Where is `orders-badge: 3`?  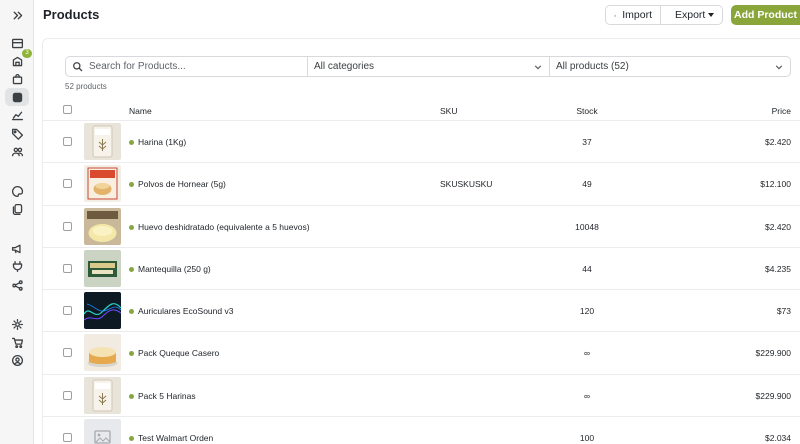
orders-badge: 3 is located at coordinates (27, 53).